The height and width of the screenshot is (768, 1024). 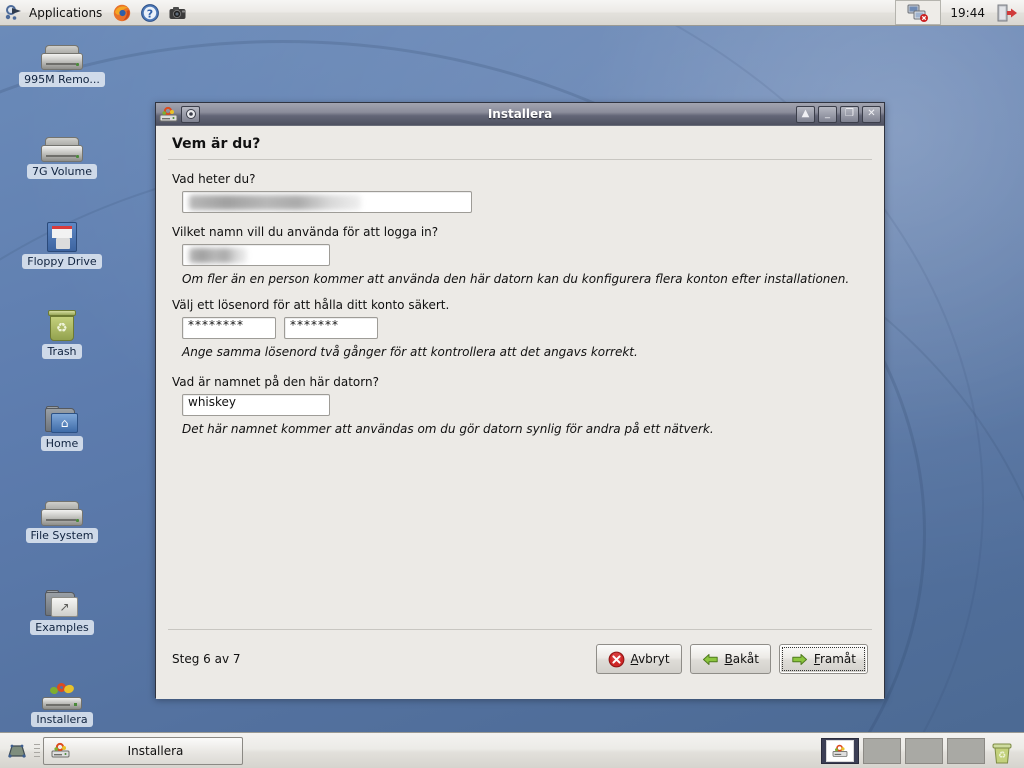 I want to click on bottom-panel: Installera ♻, so click(x=512, y=750).